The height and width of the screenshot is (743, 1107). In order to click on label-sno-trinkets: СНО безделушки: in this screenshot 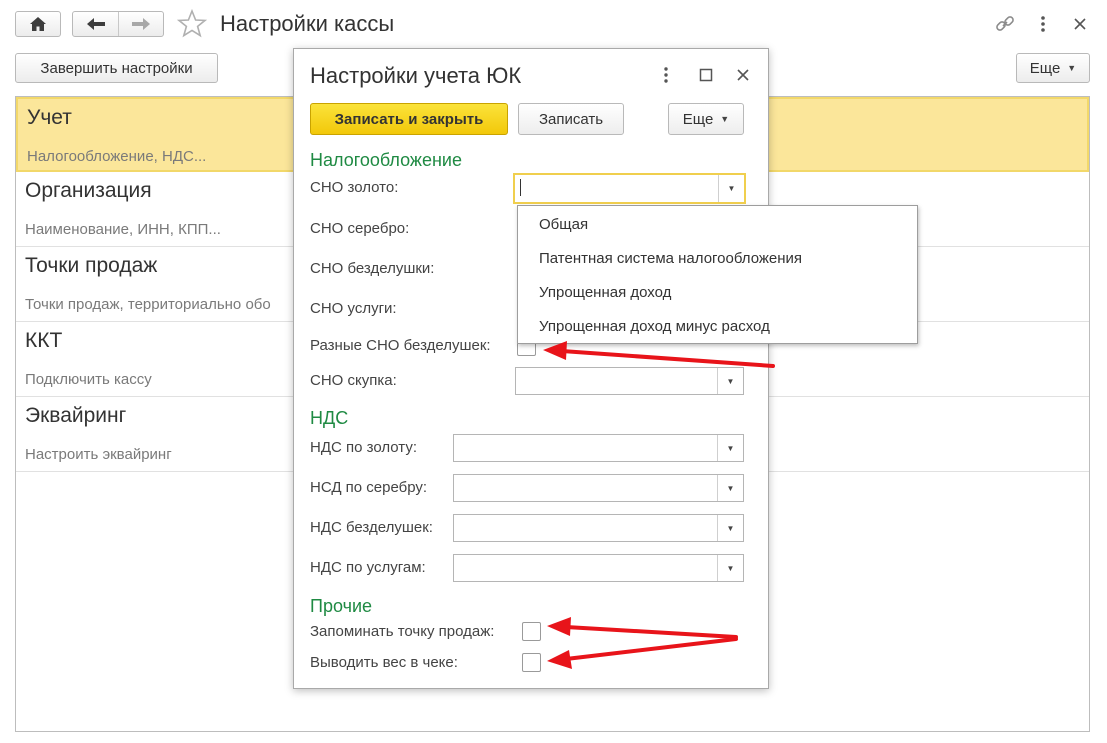, I will do `click(372, 268)`.